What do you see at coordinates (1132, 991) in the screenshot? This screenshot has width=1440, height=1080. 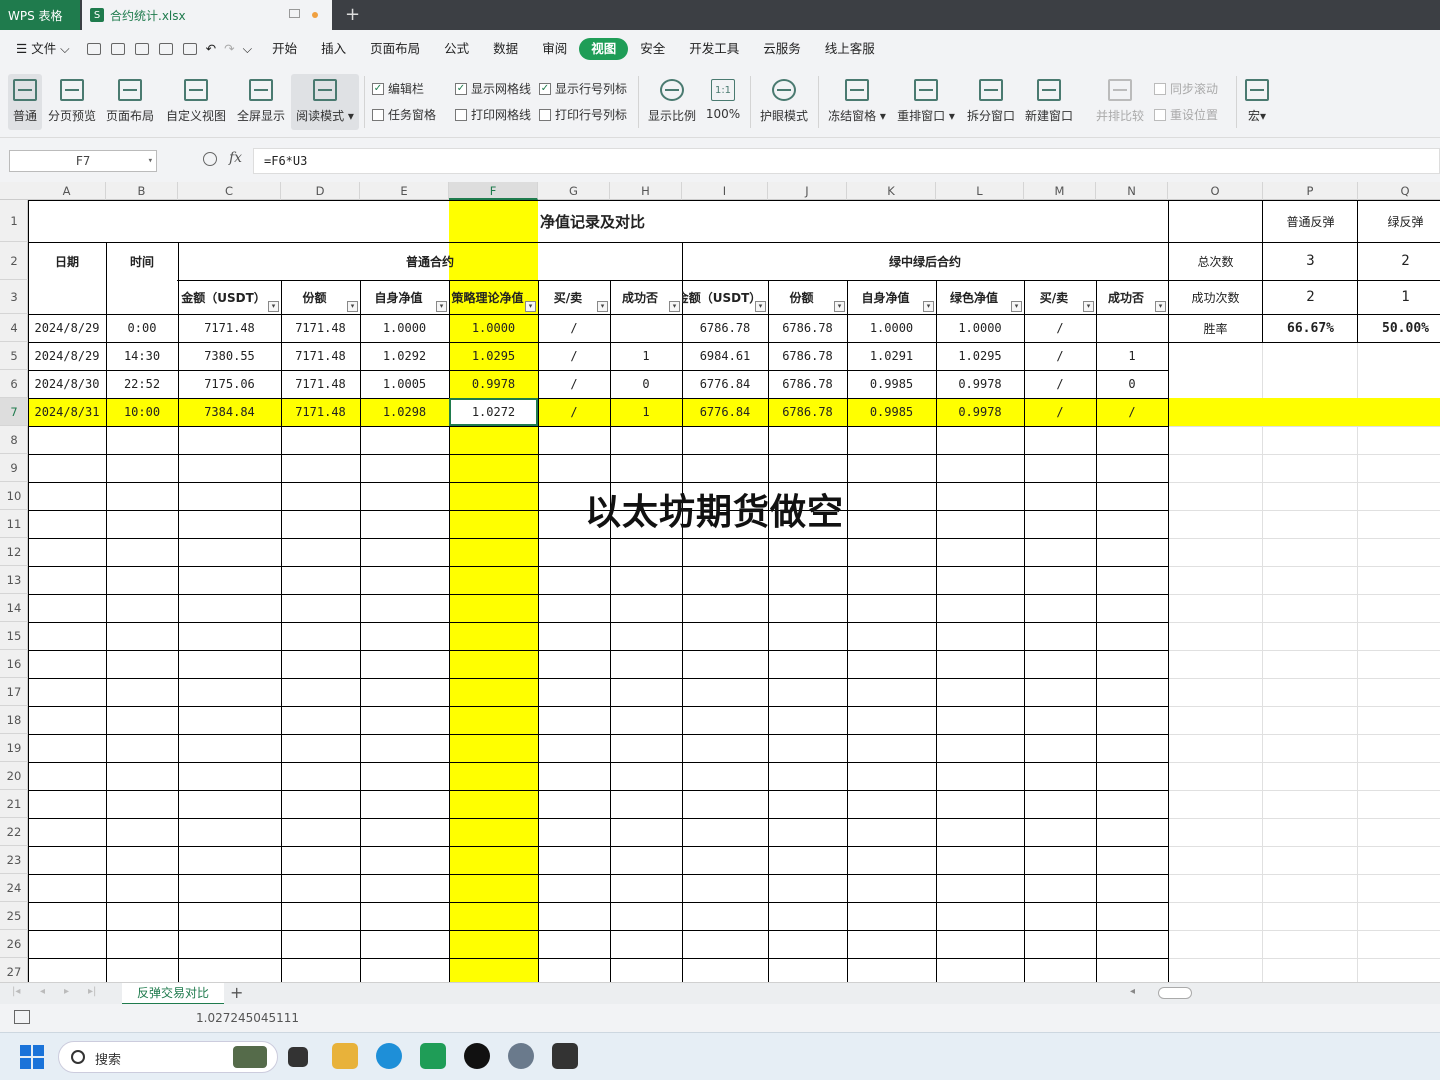 I see `scroll-left-icon: ◂` at bounding box center [1132, 991].